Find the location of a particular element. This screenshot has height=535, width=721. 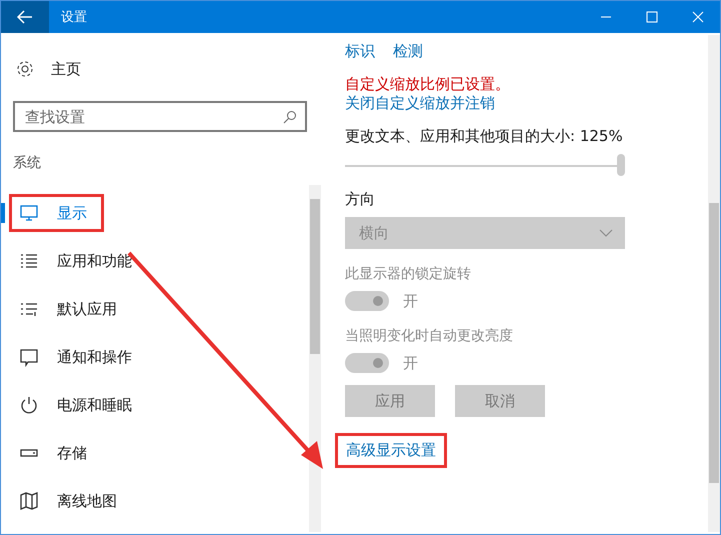

close-icon is located at coordinates (698, 17).